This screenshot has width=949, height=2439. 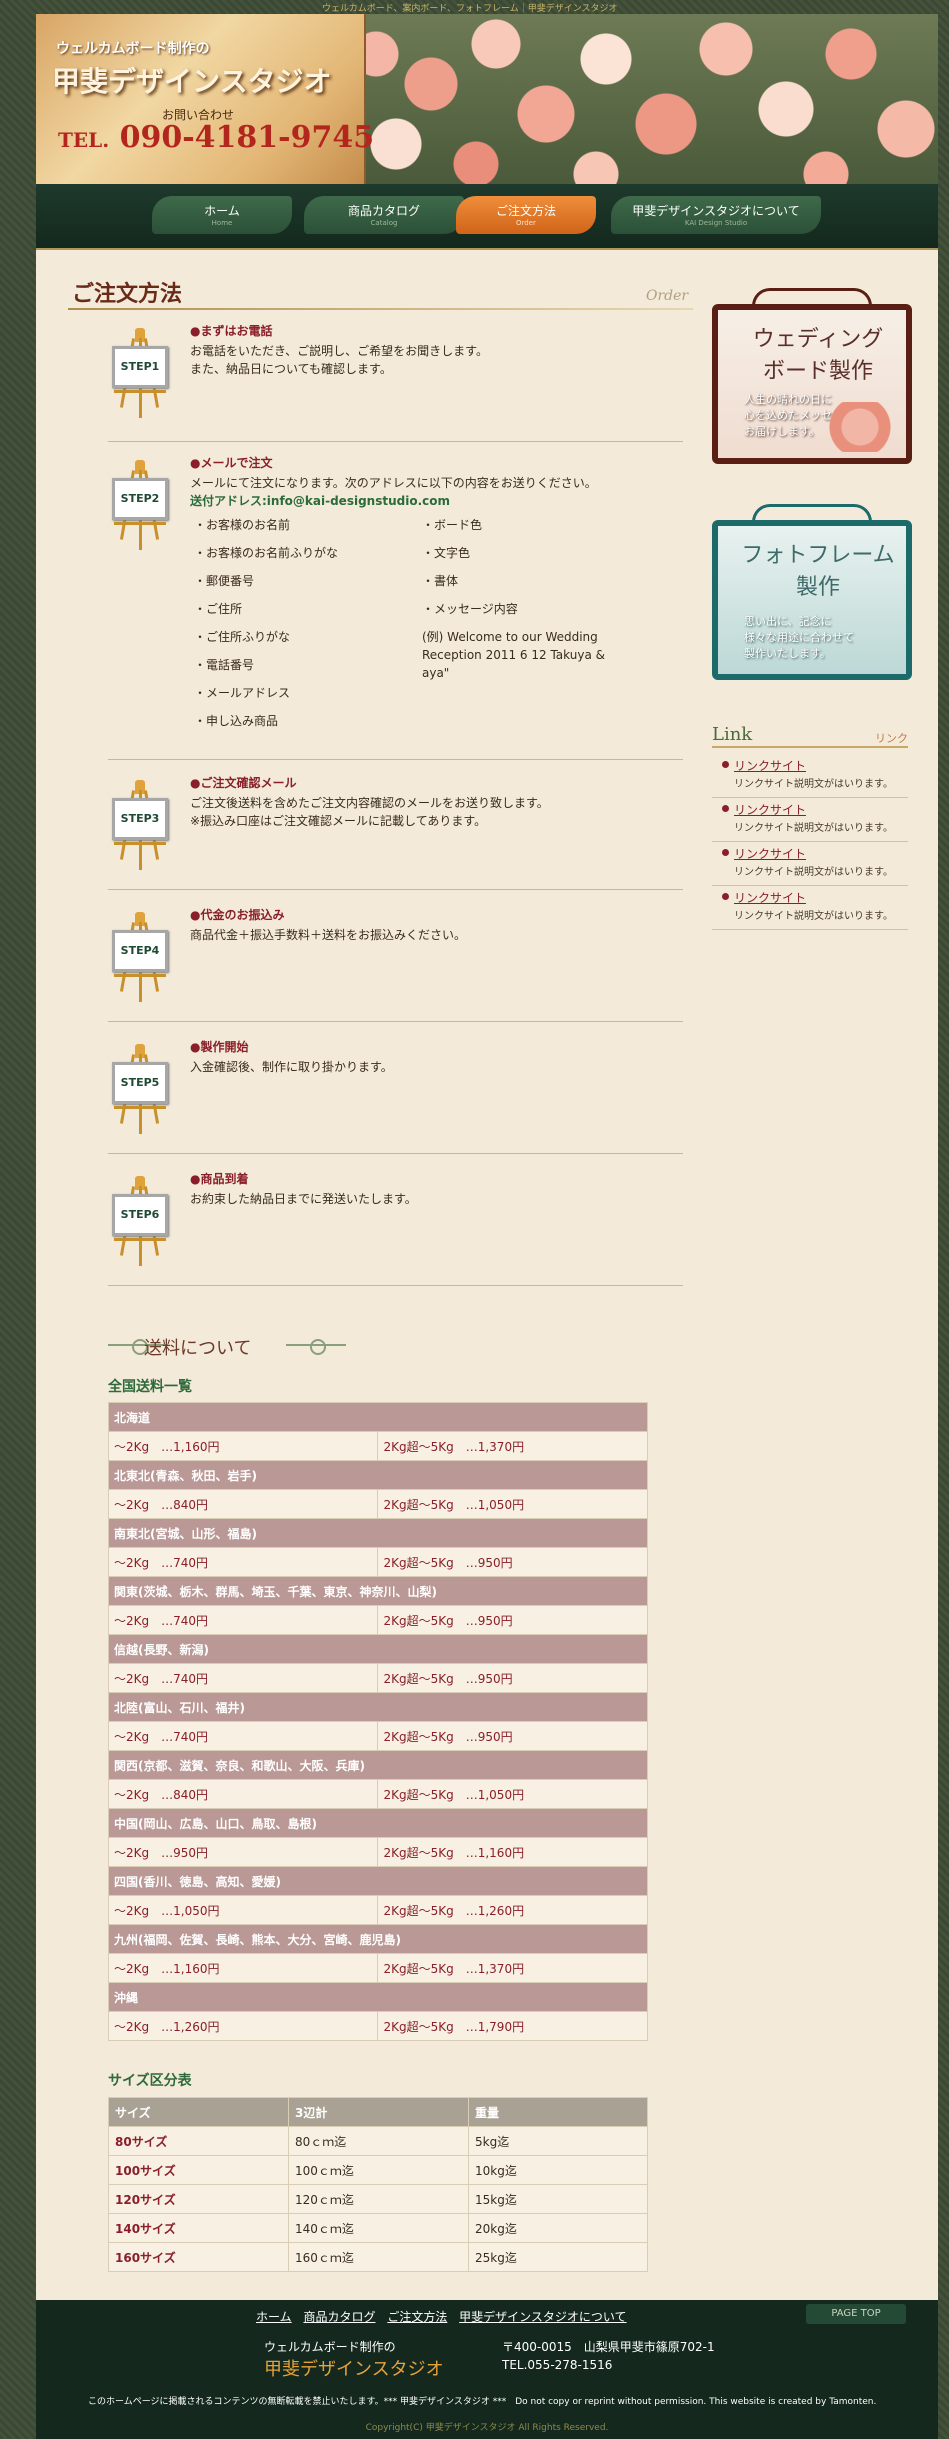 What do you see at coordinates (446, 553) in the screenshot?
I see `list-item: ・文字色` at bounding box center [446, 553].